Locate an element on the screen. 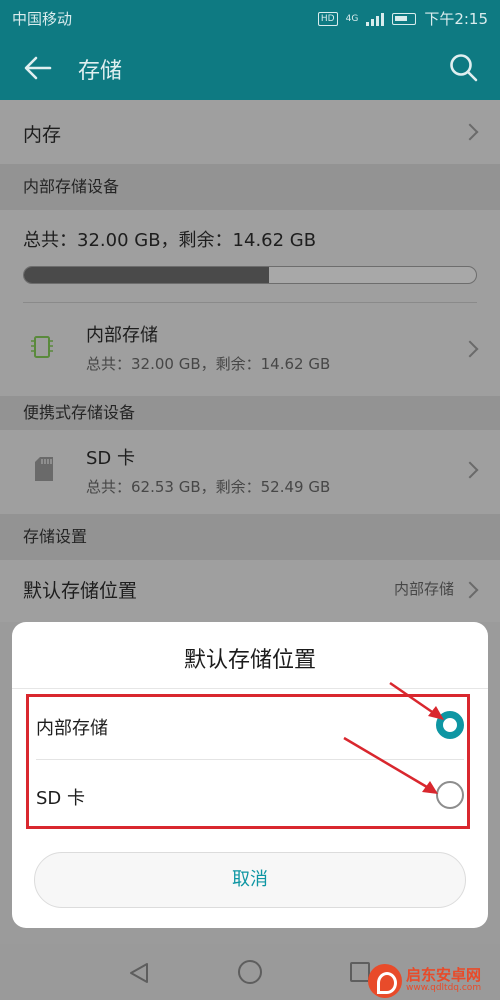 The image size is (500, 1000). default-location-label: 默认存储位置 is located at coordinates (80, 591).